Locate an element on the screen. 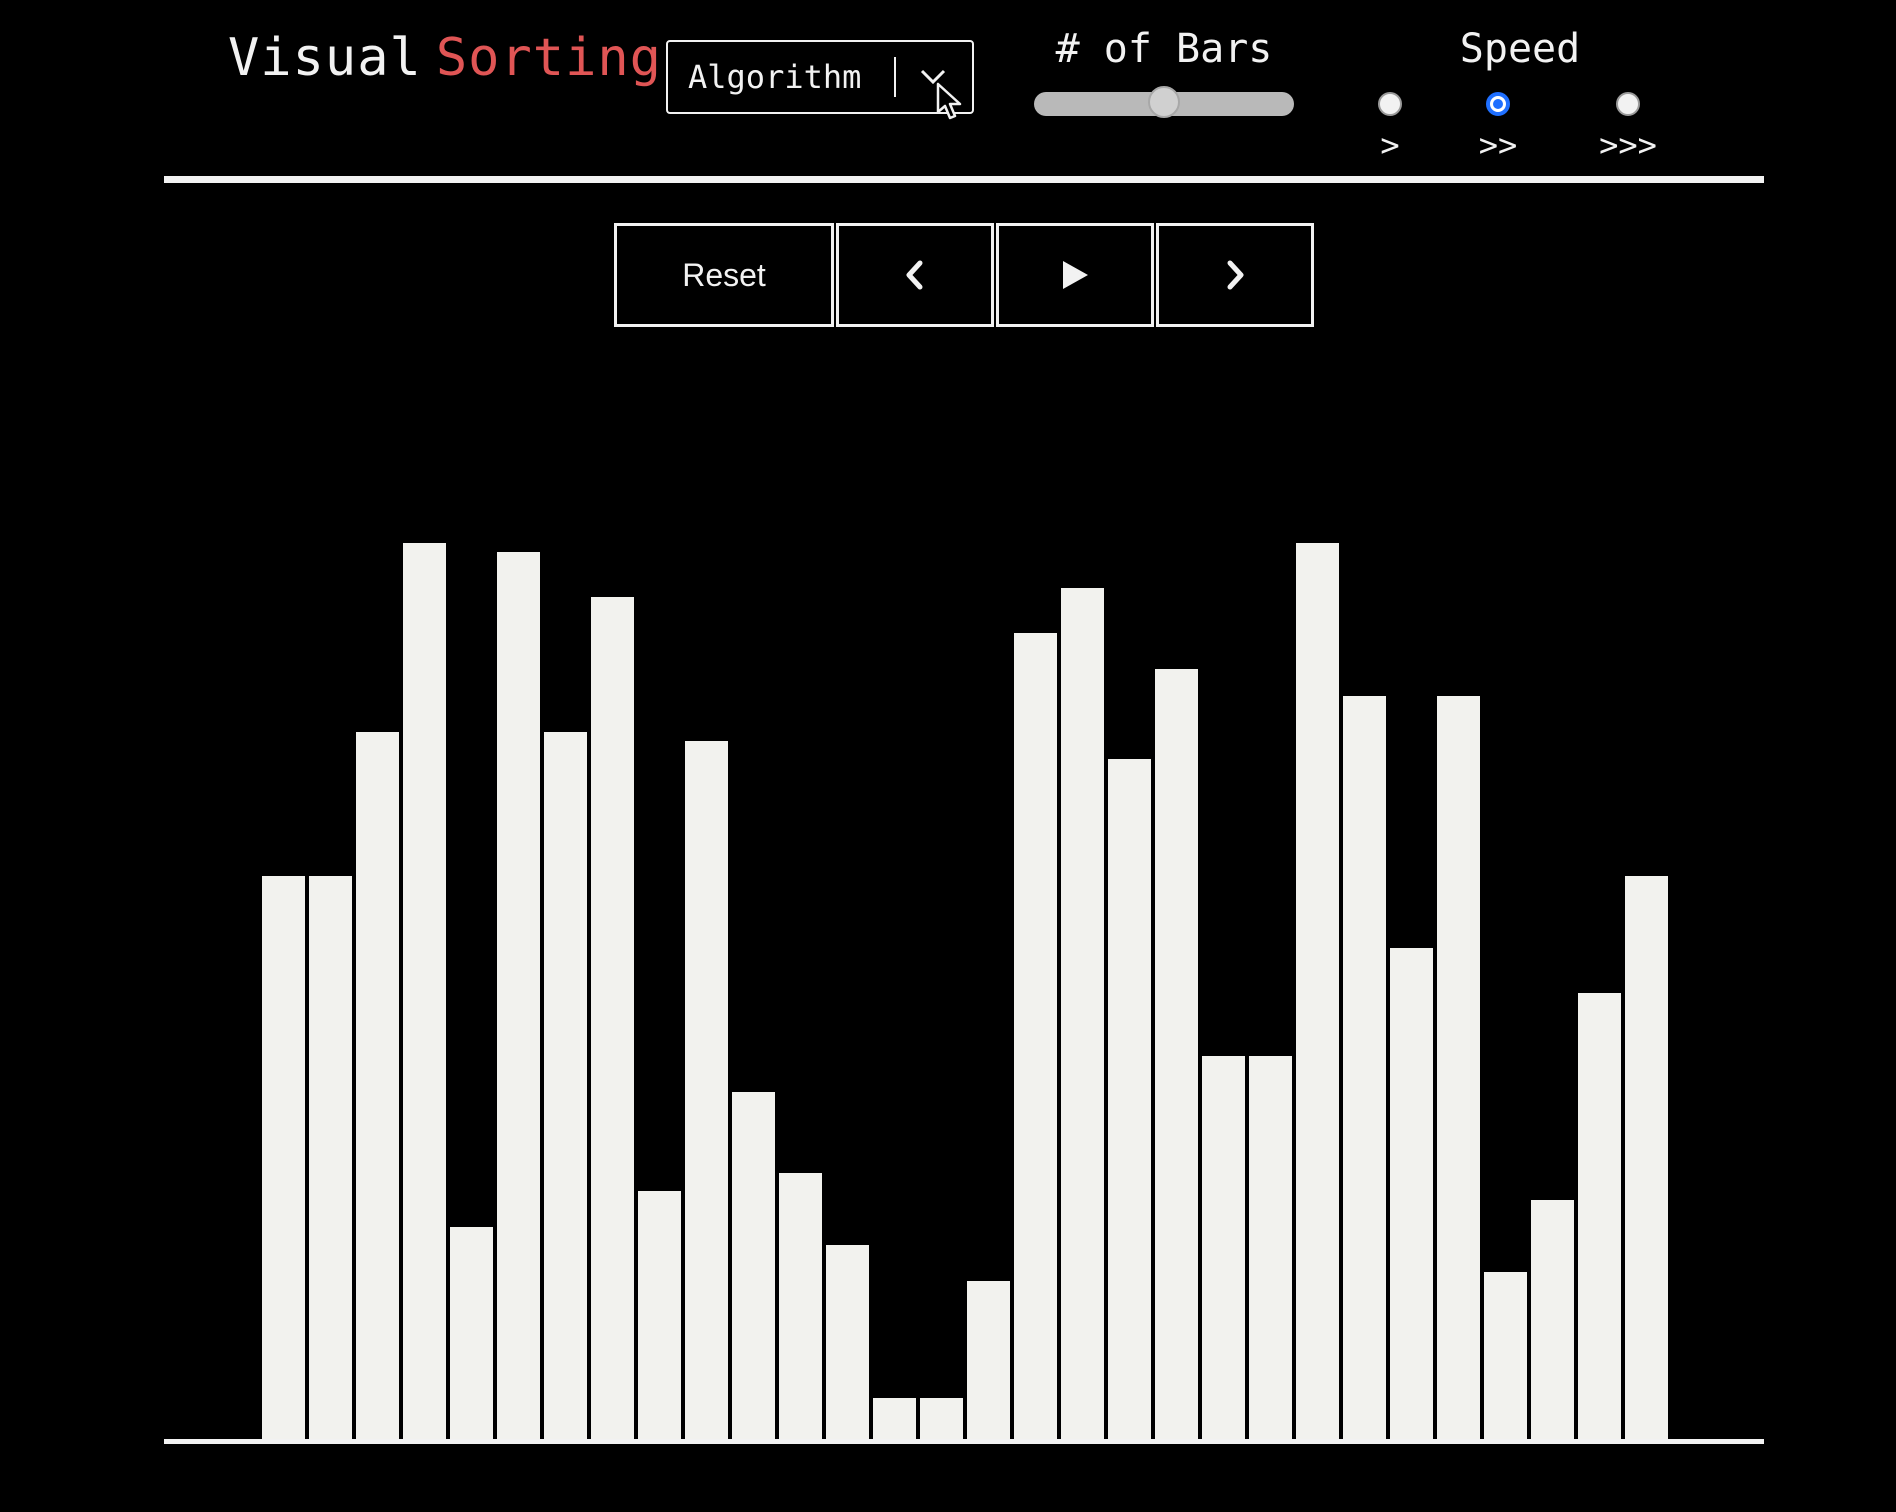 The image size is (1896, 1512). reset-button: Reset is located at coordinates (724, 275).